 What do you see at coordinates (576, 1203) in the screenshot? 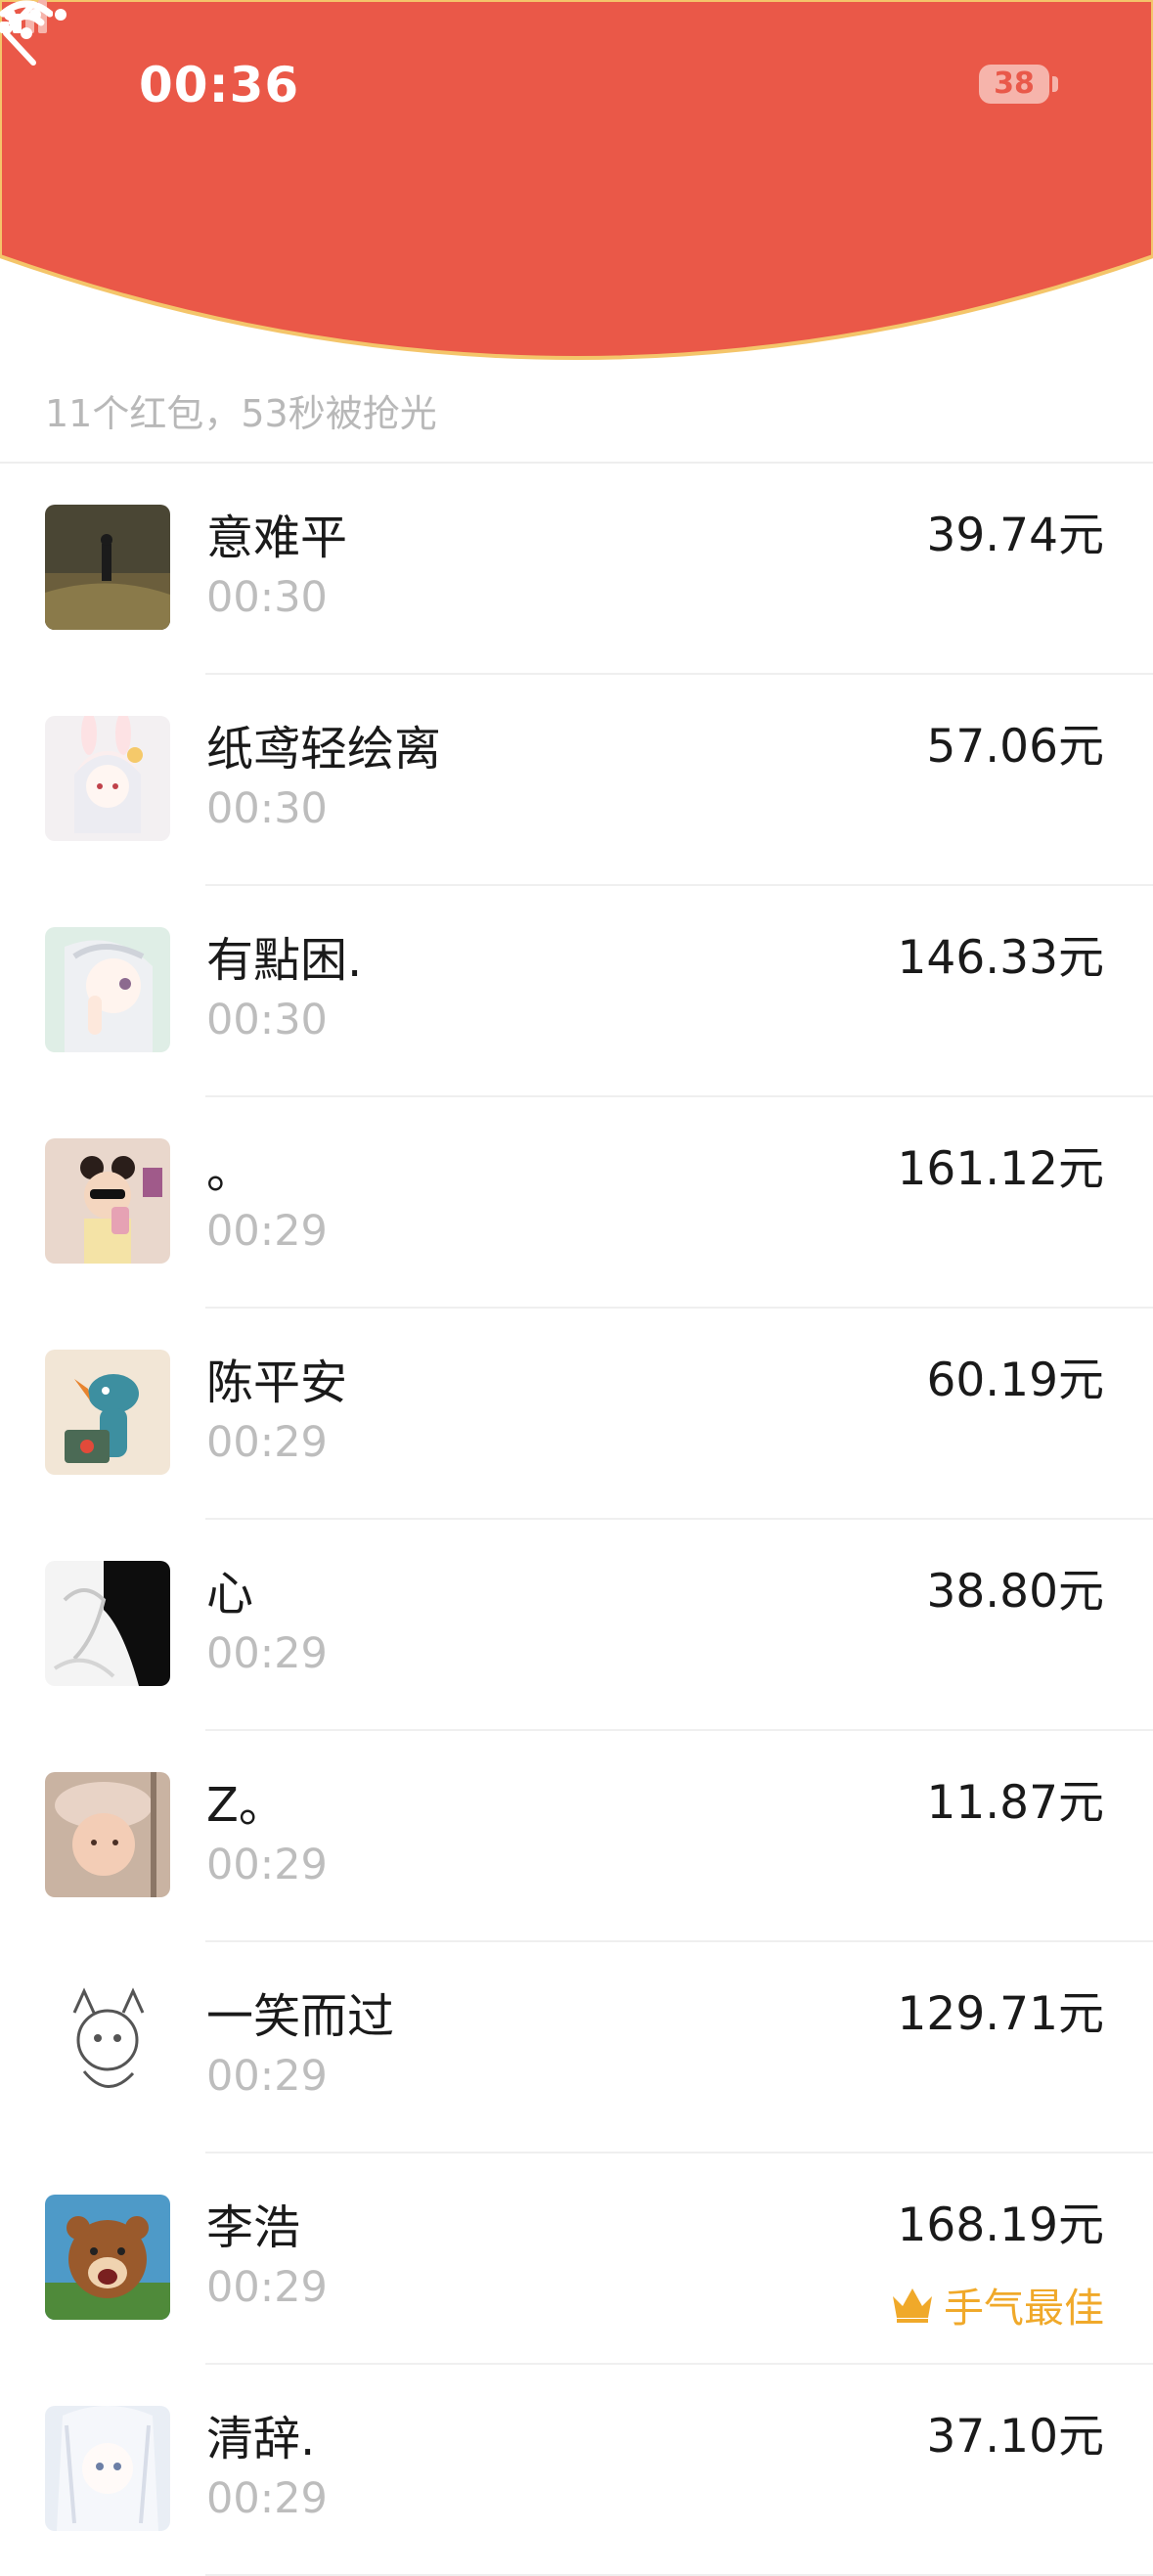
I see `list-item: 。 00:29 161.12元` at bounding box center [576, 1203].